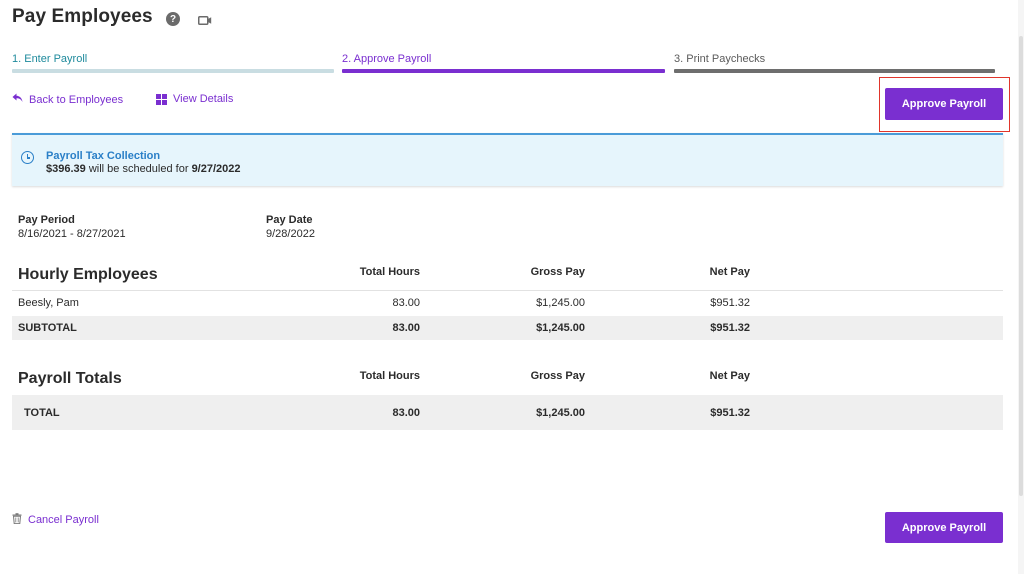  Describe the element at coordinates (406, 303) in the screenshot. I see `employee-hours: 83.00` at that location.